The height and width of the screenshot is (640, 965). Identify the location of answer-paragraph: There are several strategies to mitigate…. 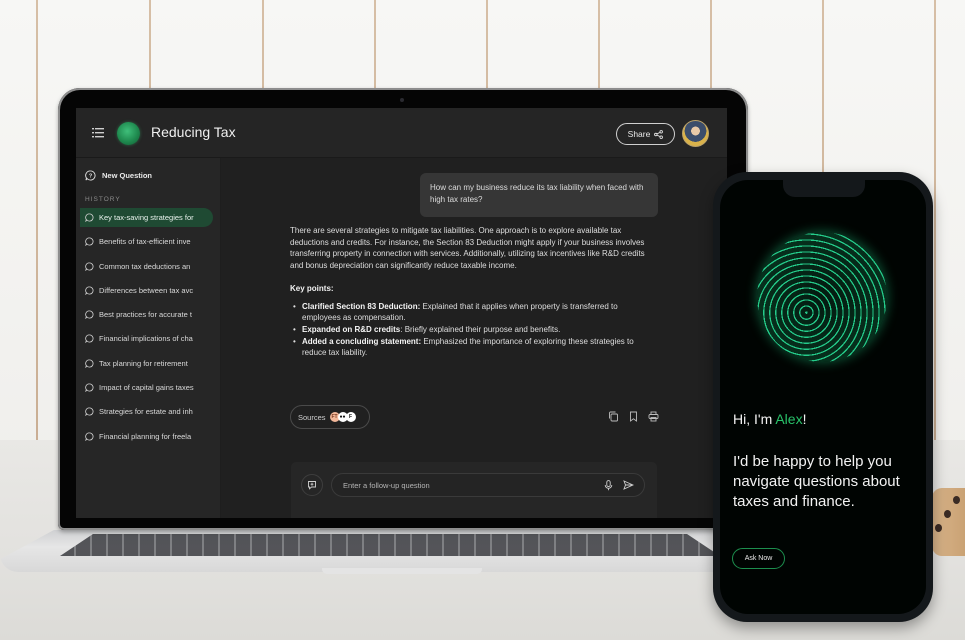
(467, 248).